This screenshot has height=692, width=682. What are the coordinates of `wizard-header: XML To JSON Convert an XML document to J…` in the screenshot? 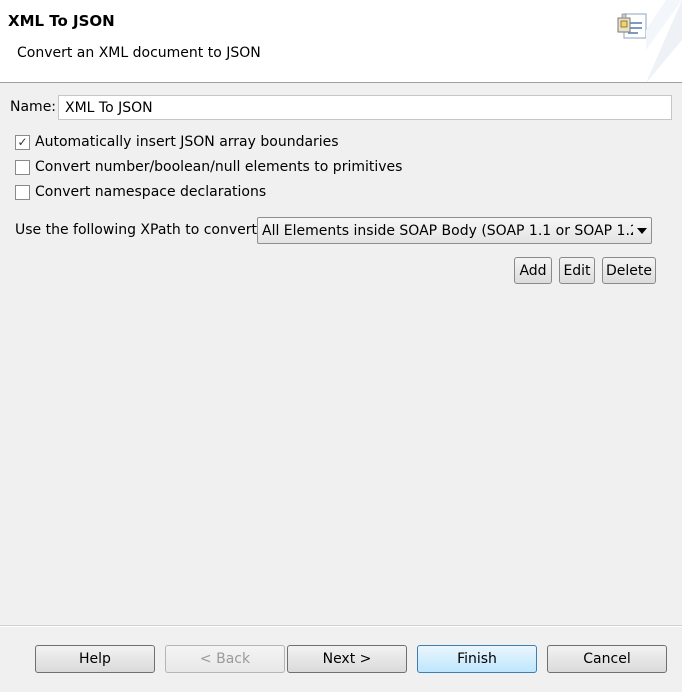 It's located at (341, 41).